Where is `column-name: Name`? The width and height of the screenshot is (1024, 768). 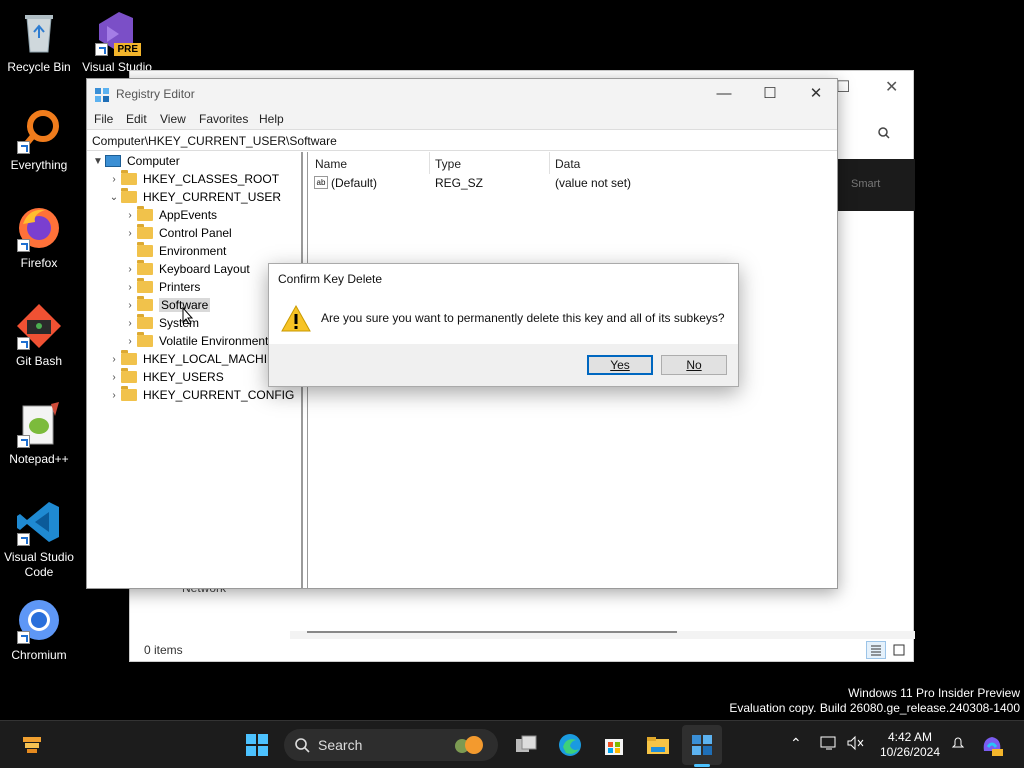
column-name: Name is located at coordinates (331, 164).